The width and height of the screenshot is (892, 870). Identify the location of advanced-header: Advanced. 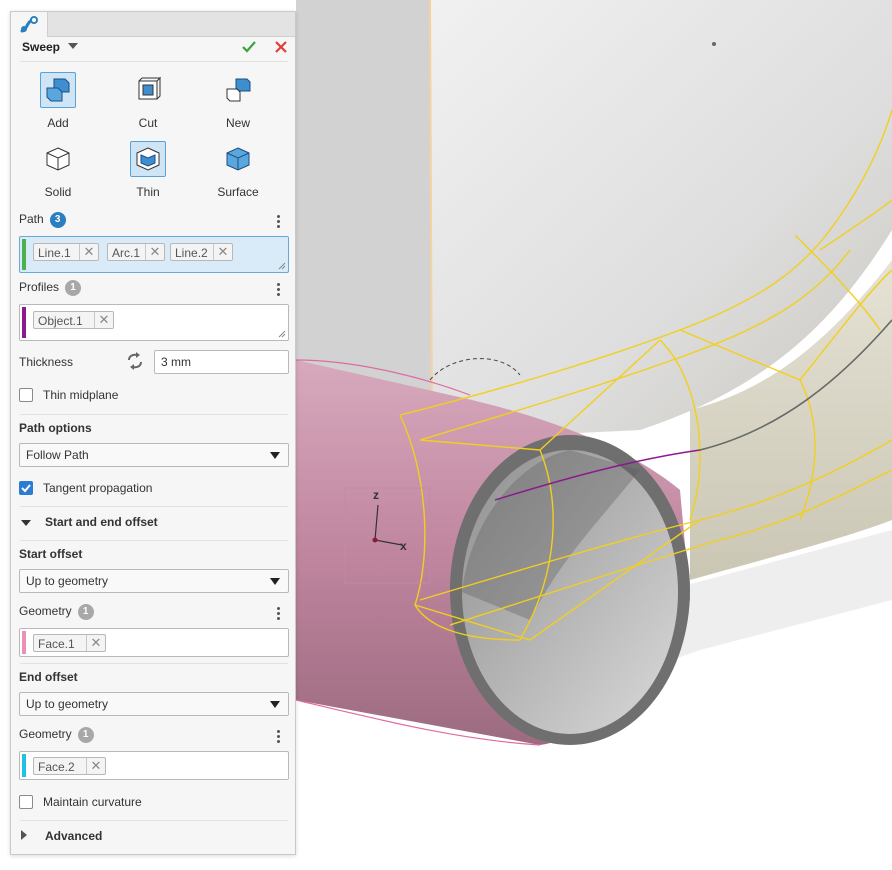
(73, 836).